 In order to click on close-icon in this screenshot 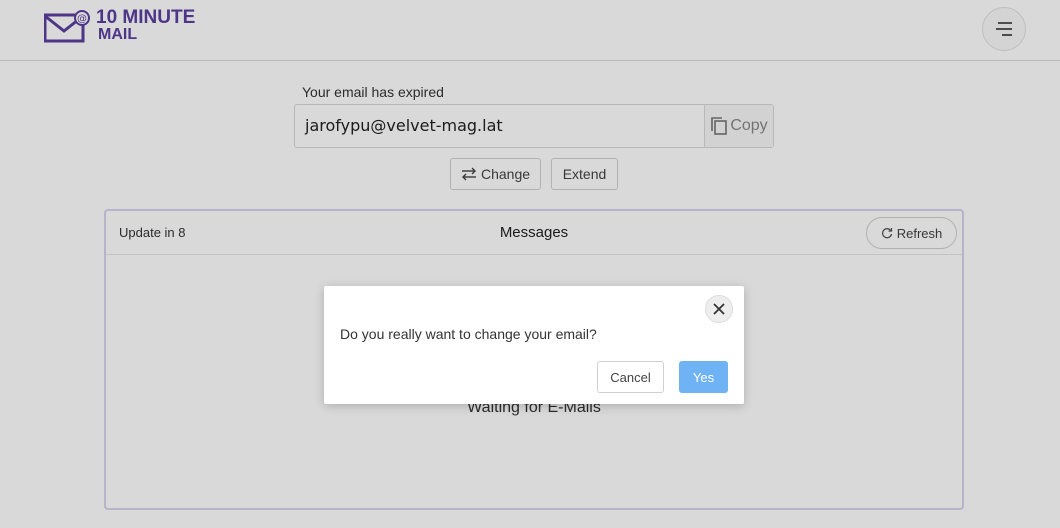, I will do `click(719, 309)`.